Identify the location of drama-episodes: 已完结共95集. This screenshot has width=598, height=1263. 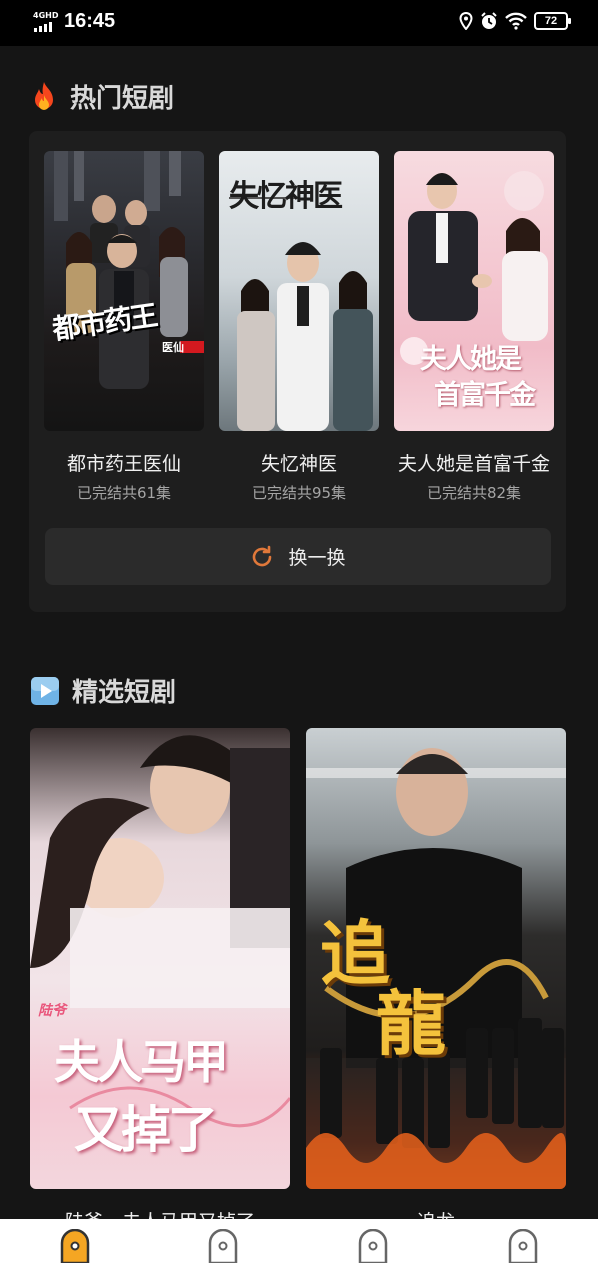
(299, 493).